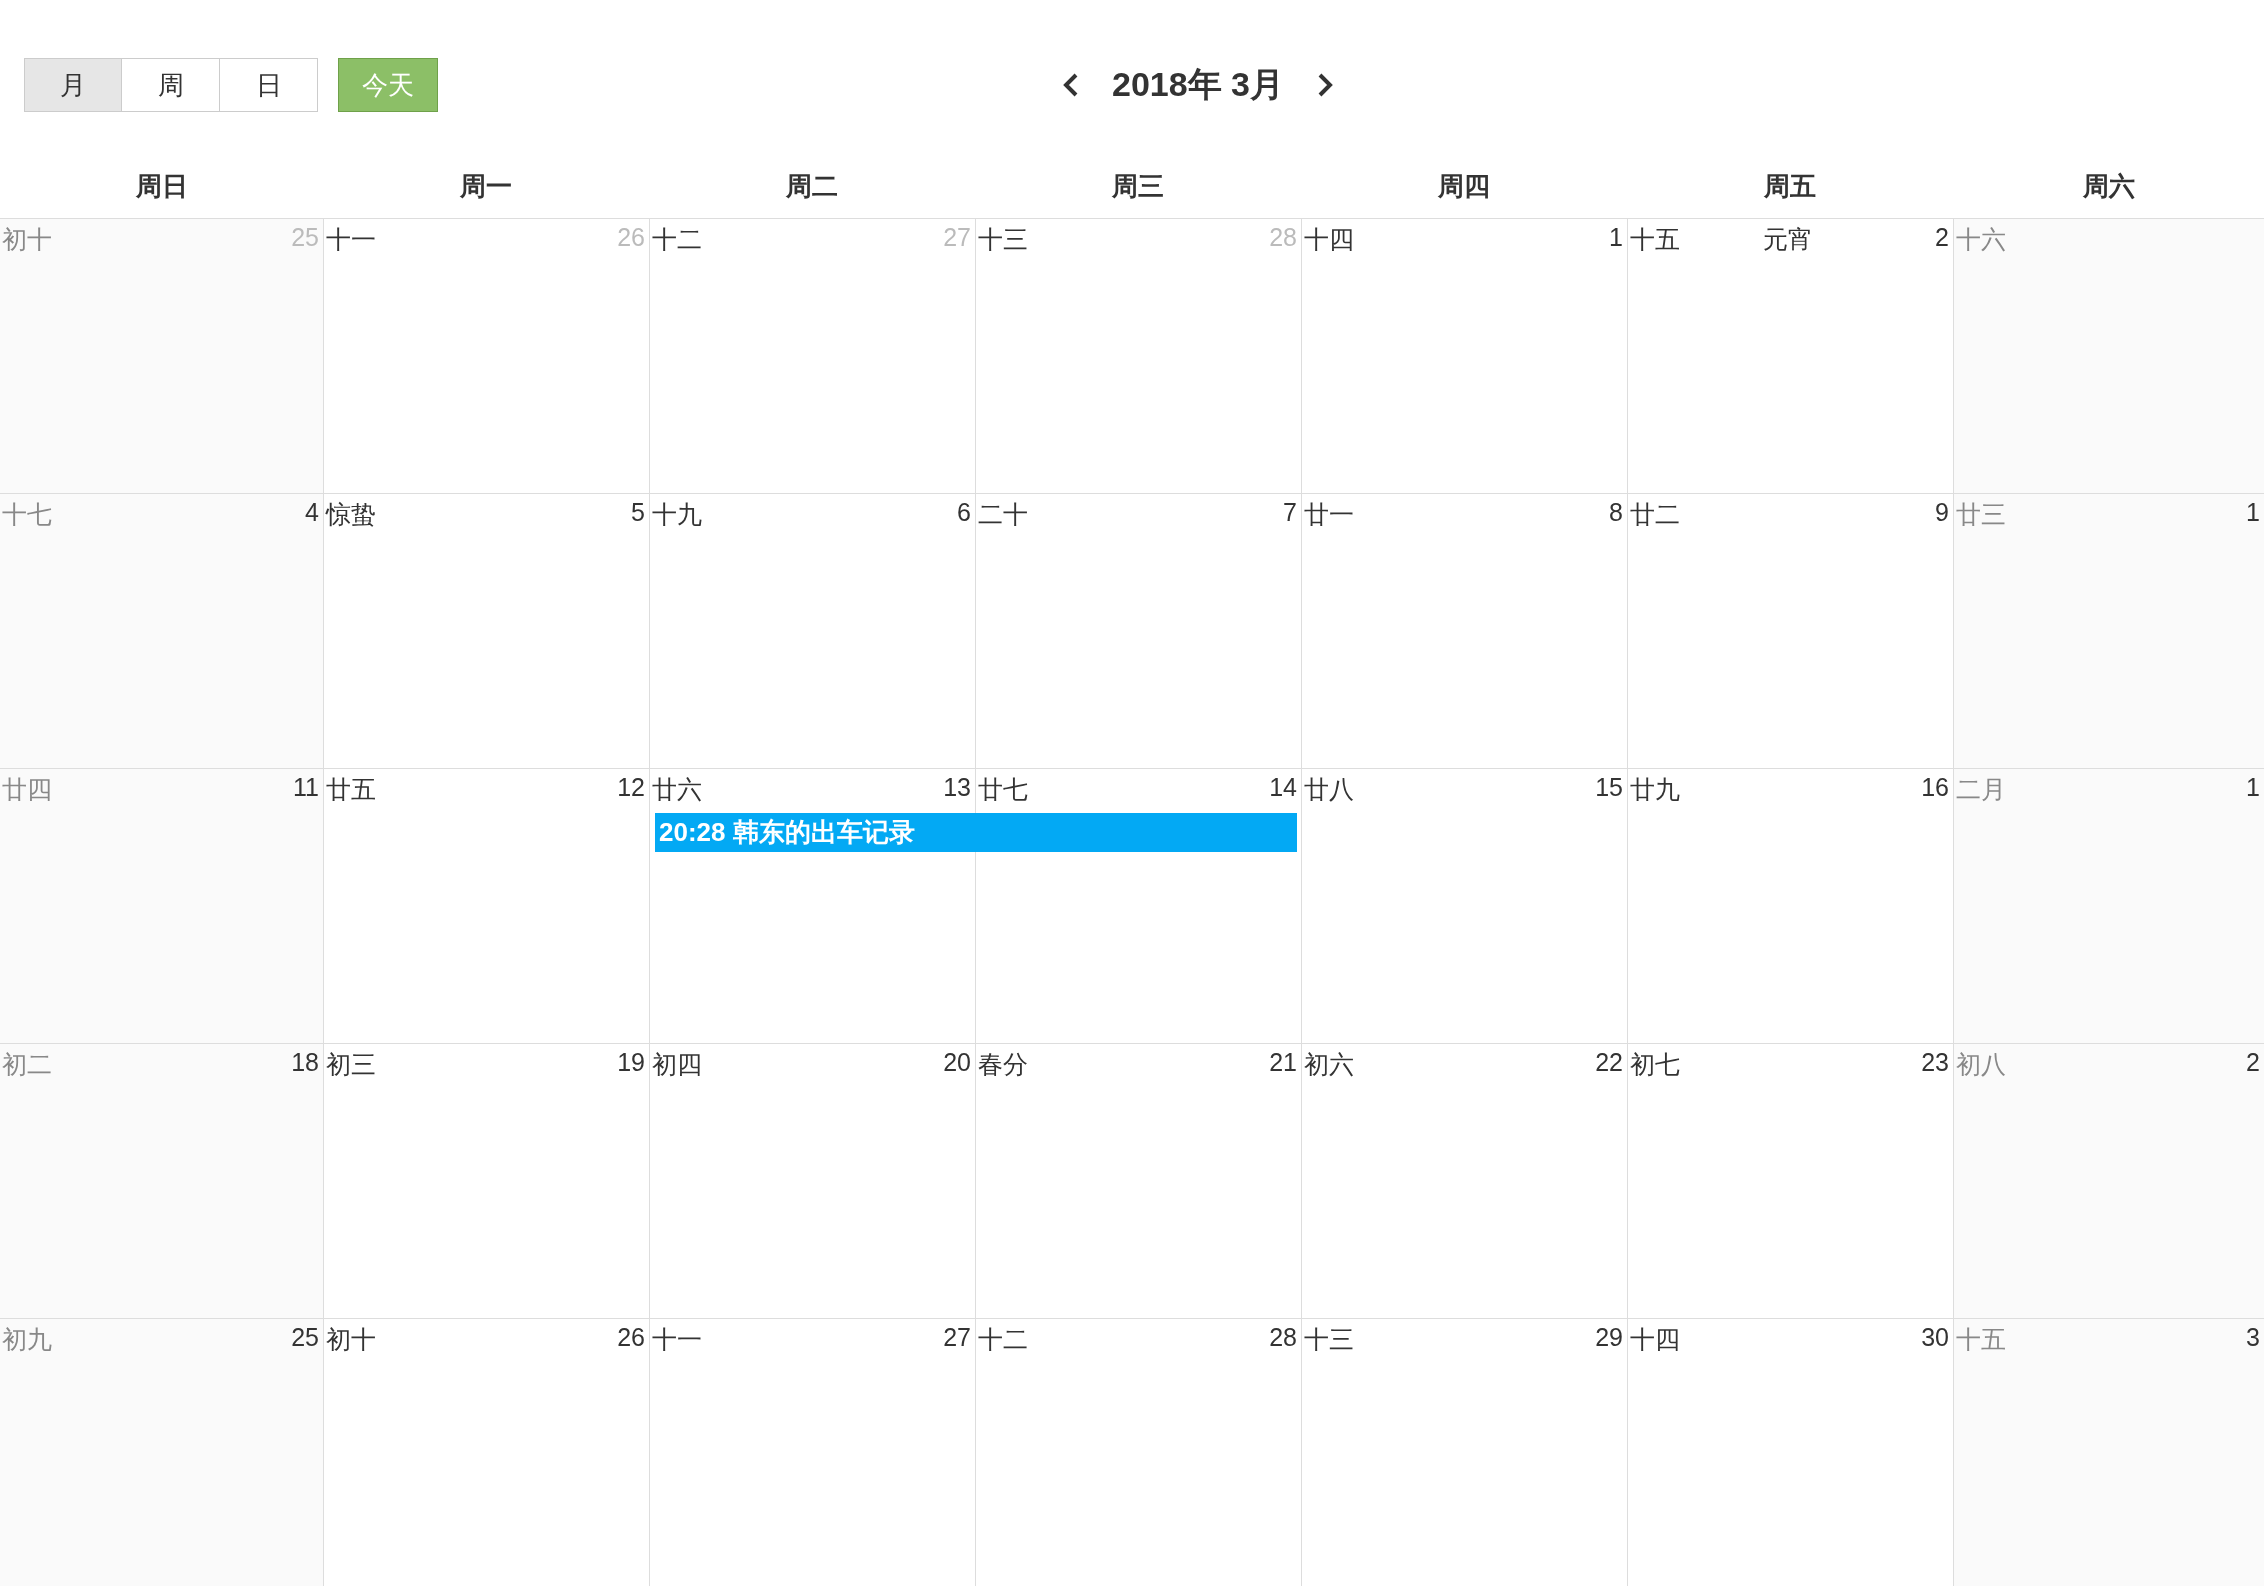 This screenshot has height=1586, width=2264. Describe the element at coordinates (312, 512) in the screenshot. I see `day-number: 4` at that location.